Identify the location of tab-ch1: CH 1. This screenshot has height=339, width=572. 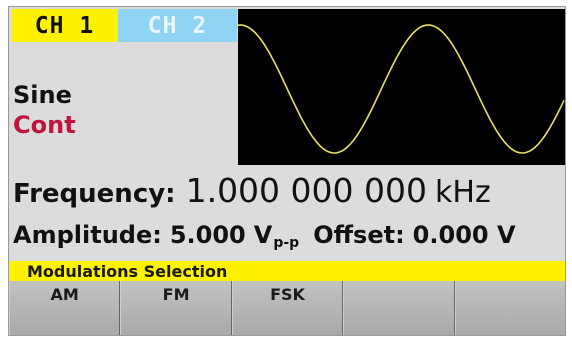
(64, 25).